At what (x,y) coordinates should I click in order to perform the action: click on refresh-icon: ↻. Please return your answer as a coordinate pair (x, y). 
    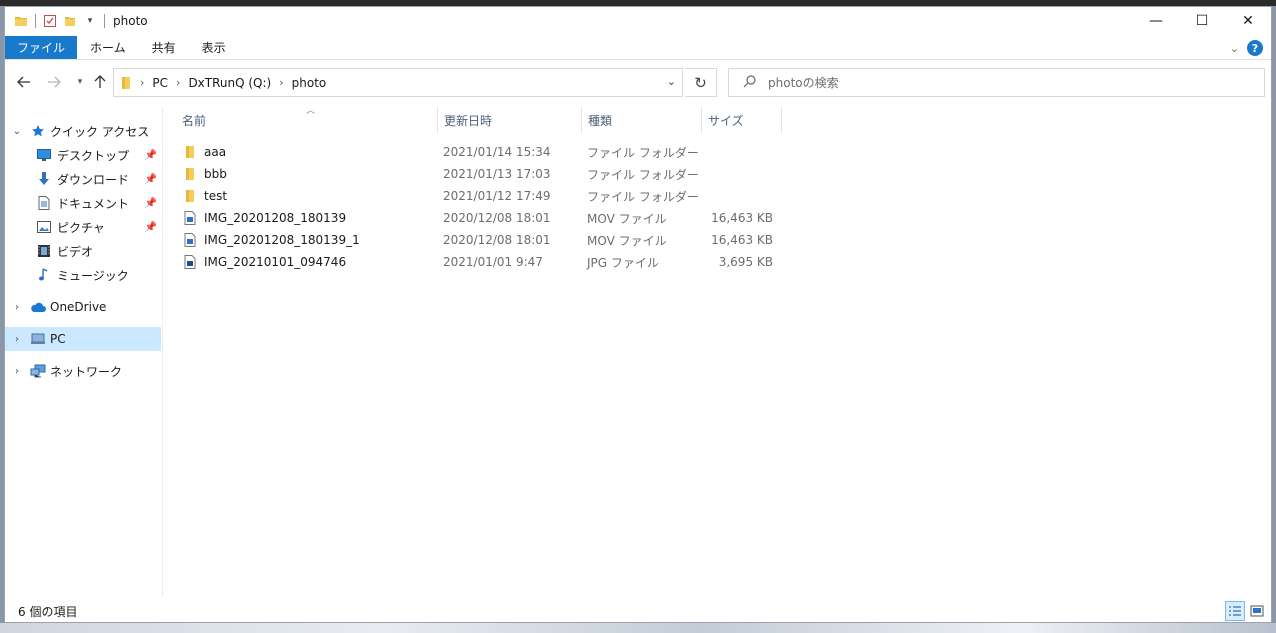
    Looking at the image, I should click on (700, 82).